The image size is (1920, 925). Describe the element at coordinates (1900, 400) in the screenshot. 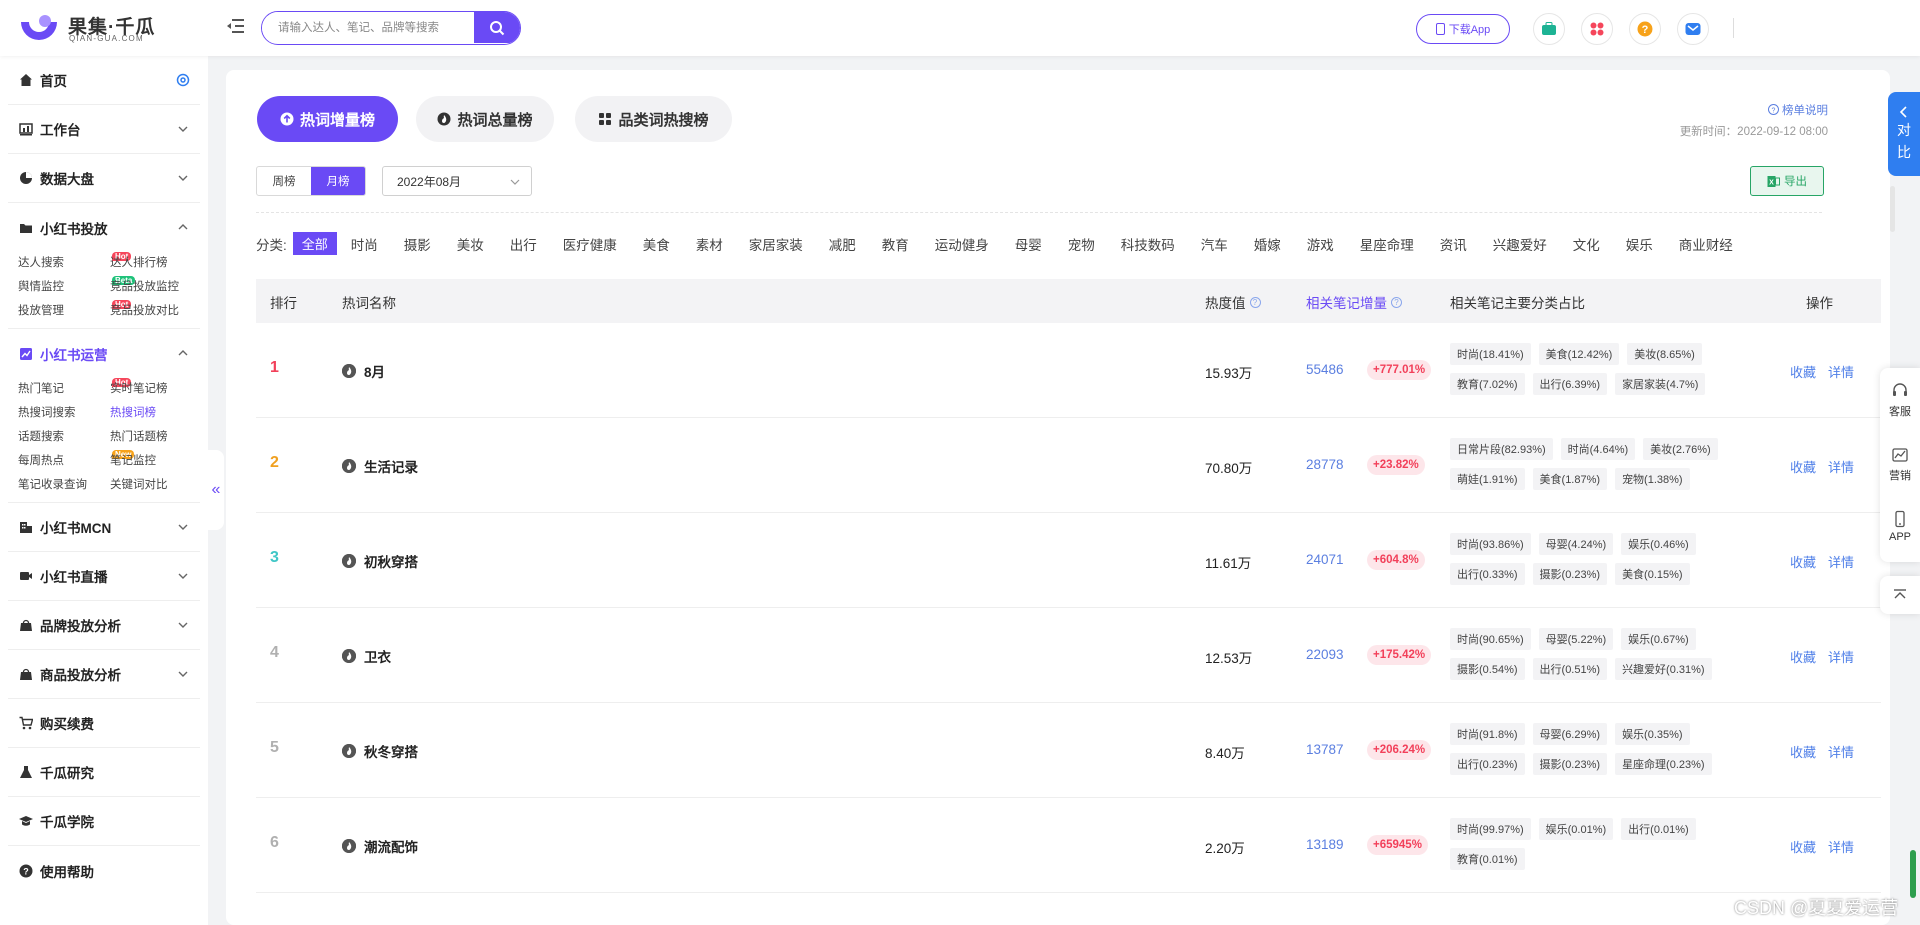

I see `customer-service-button: 客服` at that location.